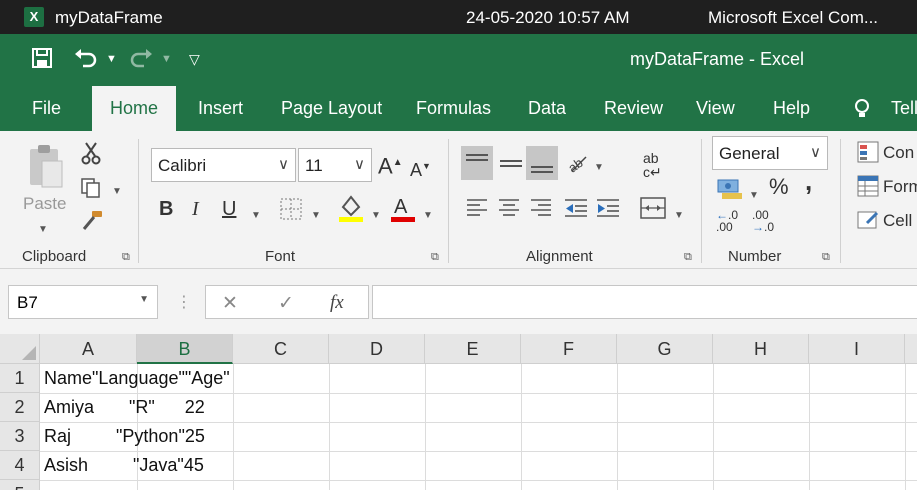 The image size is (917, 490). Describe the element at coordinates (435, 257) in the screenshot. I see `font-launcher-icon: ⧉` at that location.